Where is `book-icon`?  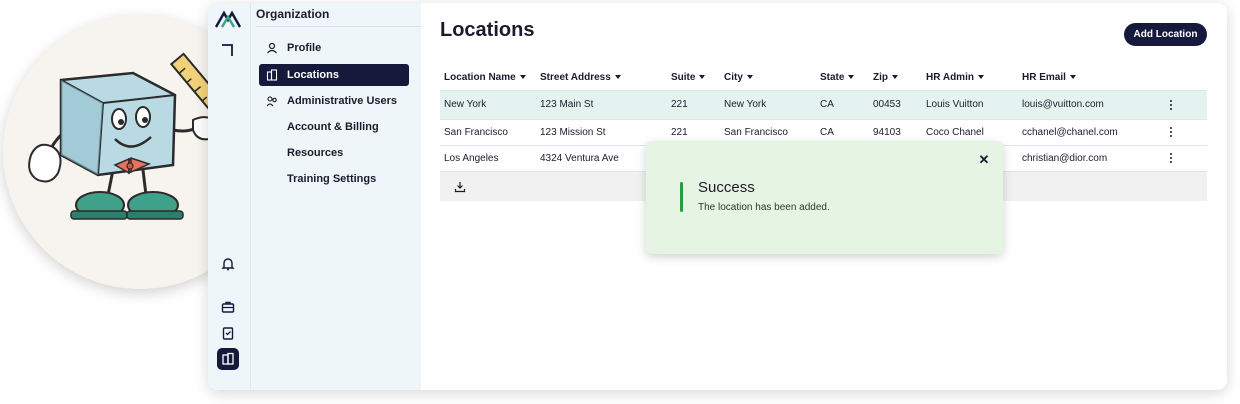
book-icon is located at coordinates (272, 153).